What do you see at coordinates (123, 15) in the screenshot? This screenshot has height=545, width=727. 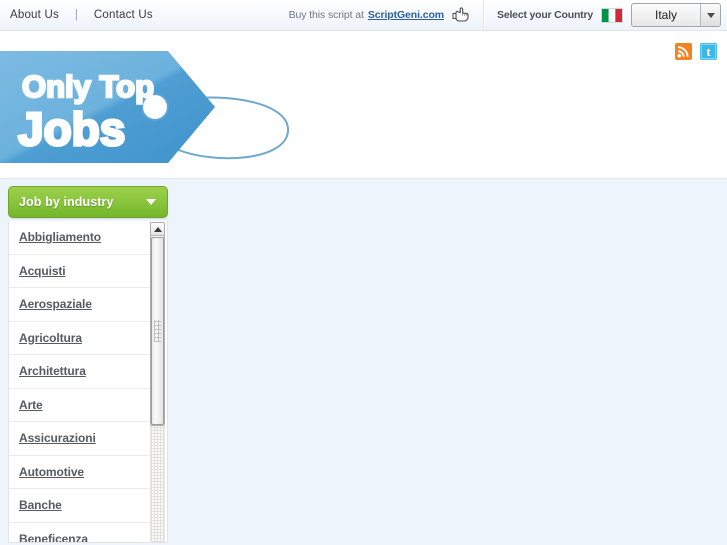 I see `contact-us-link: Contact Us` at bounding box center [123, 15].